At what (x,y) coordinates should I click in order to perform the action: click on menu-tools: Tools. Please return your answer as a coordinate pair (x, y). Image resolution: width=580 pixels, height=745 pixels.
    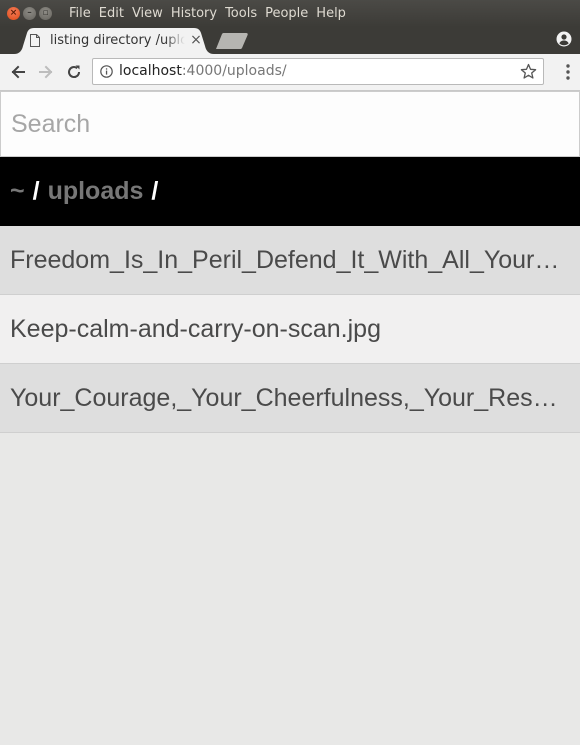
    Looking at the image, I should click on (241, 13).